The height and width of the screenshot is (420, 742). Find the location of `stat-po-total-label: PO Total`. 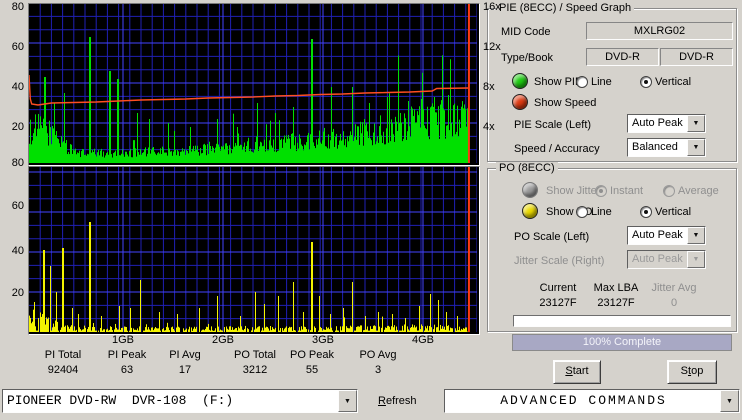

stat-po-total-label: PO Total is located at coordinates (255, 355).